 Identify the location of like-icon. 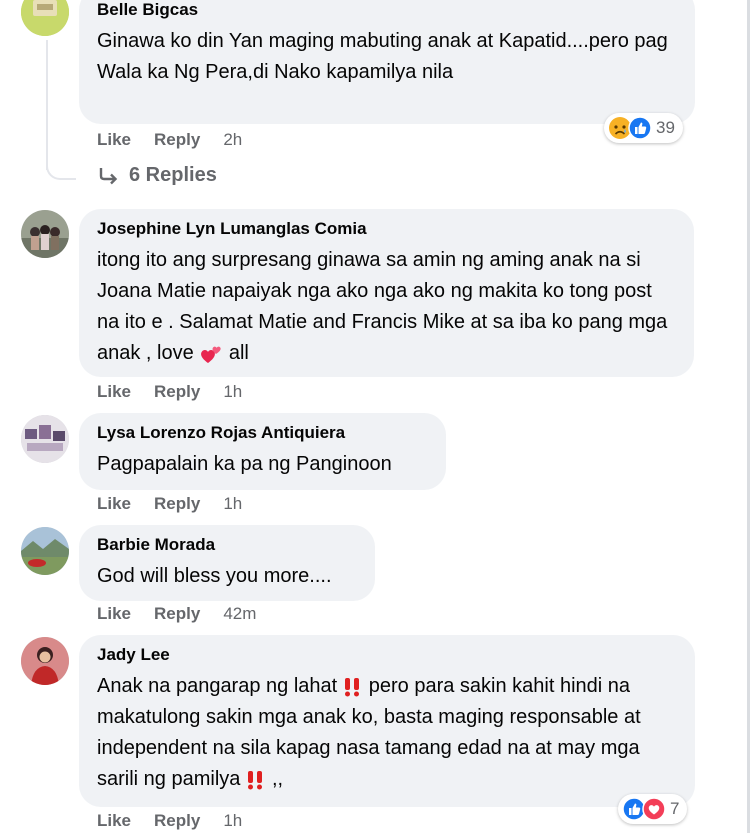
(640, 128).